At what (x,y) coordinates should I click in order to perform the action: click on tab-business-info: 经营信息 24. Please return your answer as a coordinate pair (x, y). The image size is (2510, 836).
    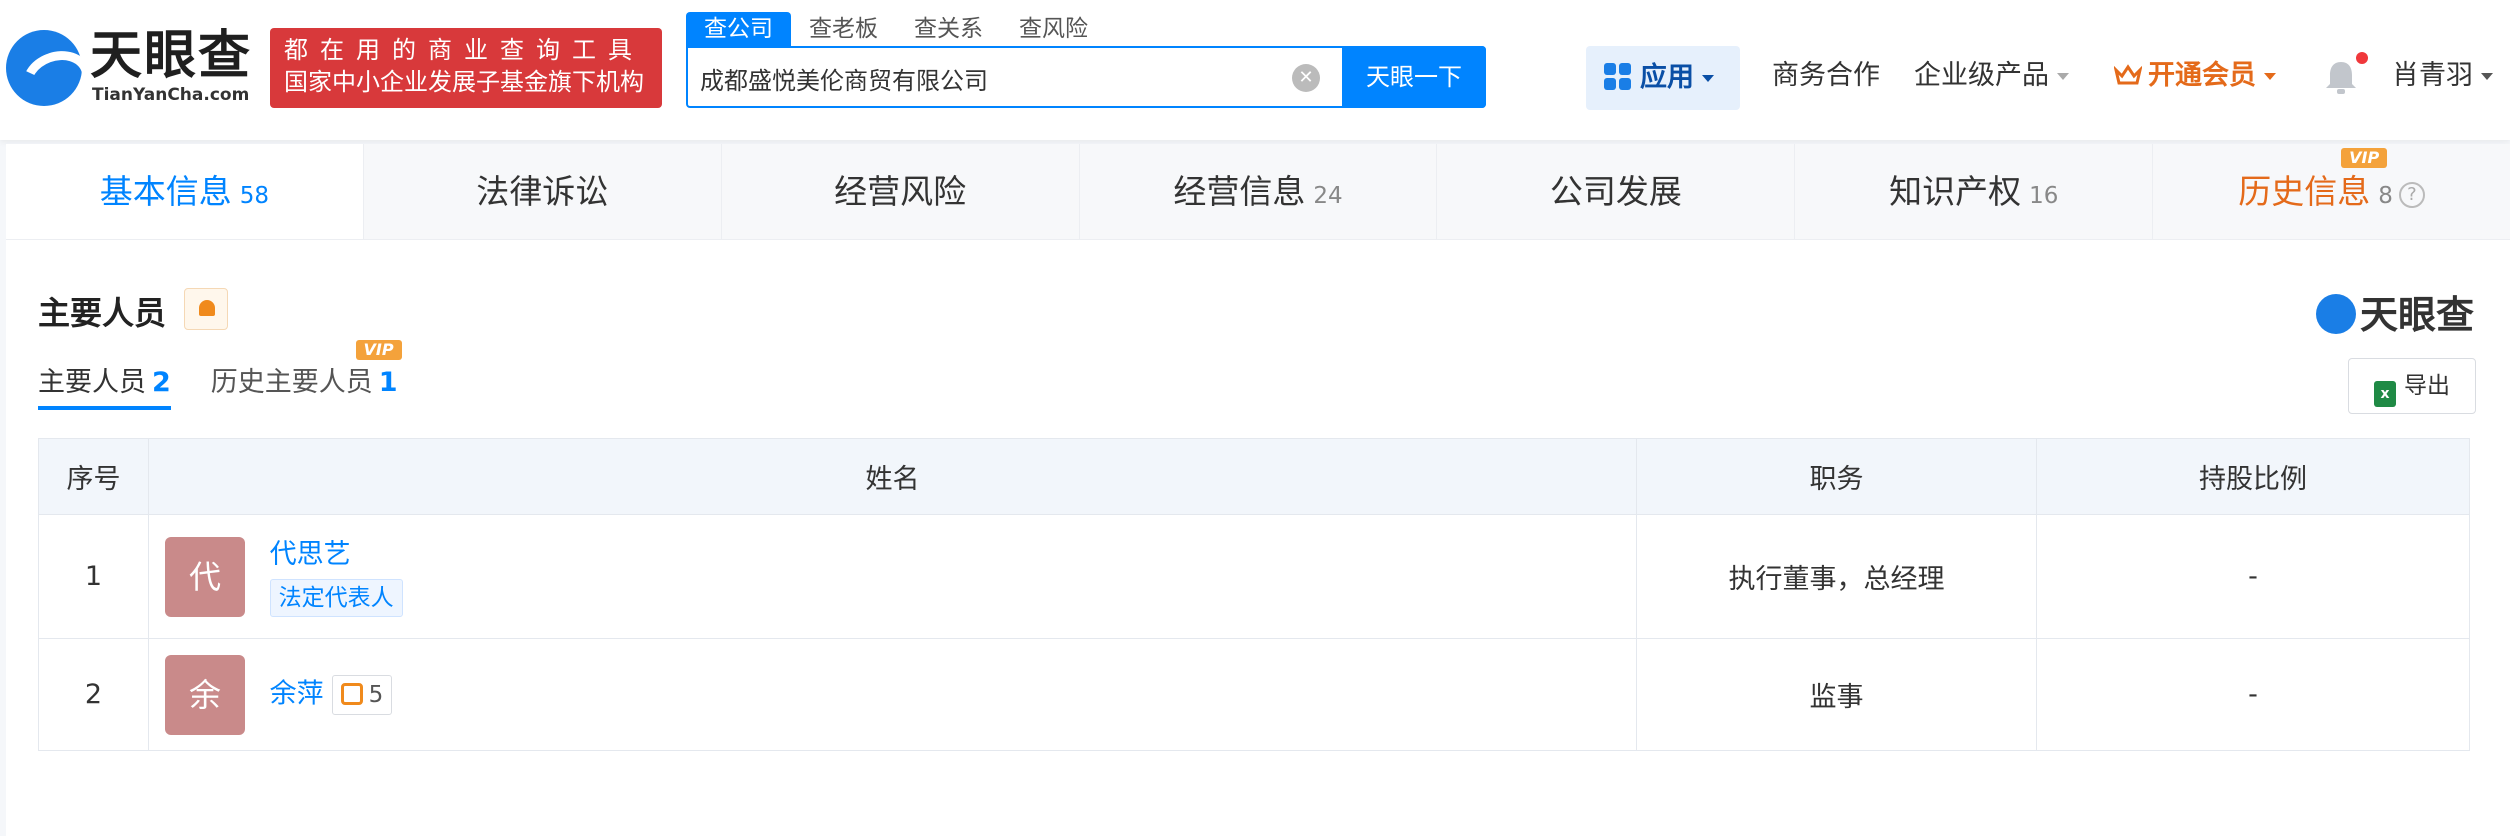
    Looking at the image, I should click on (1257, 191).